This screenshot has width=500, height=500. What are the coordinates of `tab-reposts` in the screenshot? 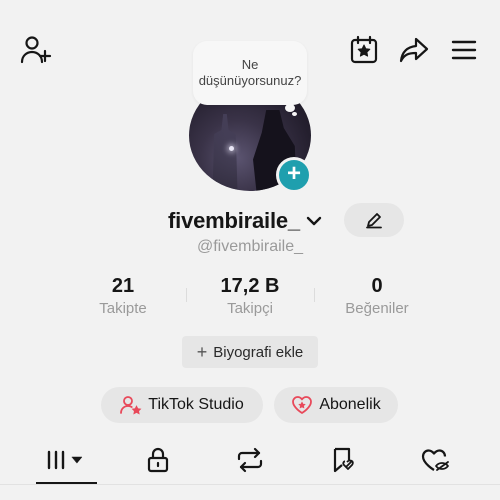 It's located at (250, 460).